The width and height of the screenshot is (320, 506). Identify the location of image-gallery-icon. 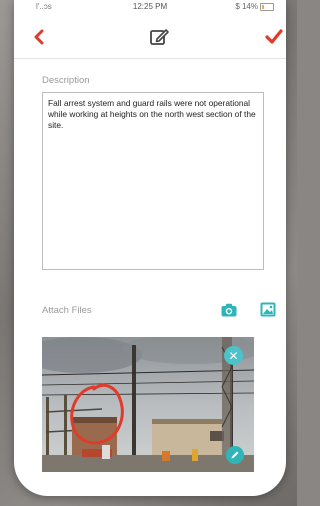
(268, 309).